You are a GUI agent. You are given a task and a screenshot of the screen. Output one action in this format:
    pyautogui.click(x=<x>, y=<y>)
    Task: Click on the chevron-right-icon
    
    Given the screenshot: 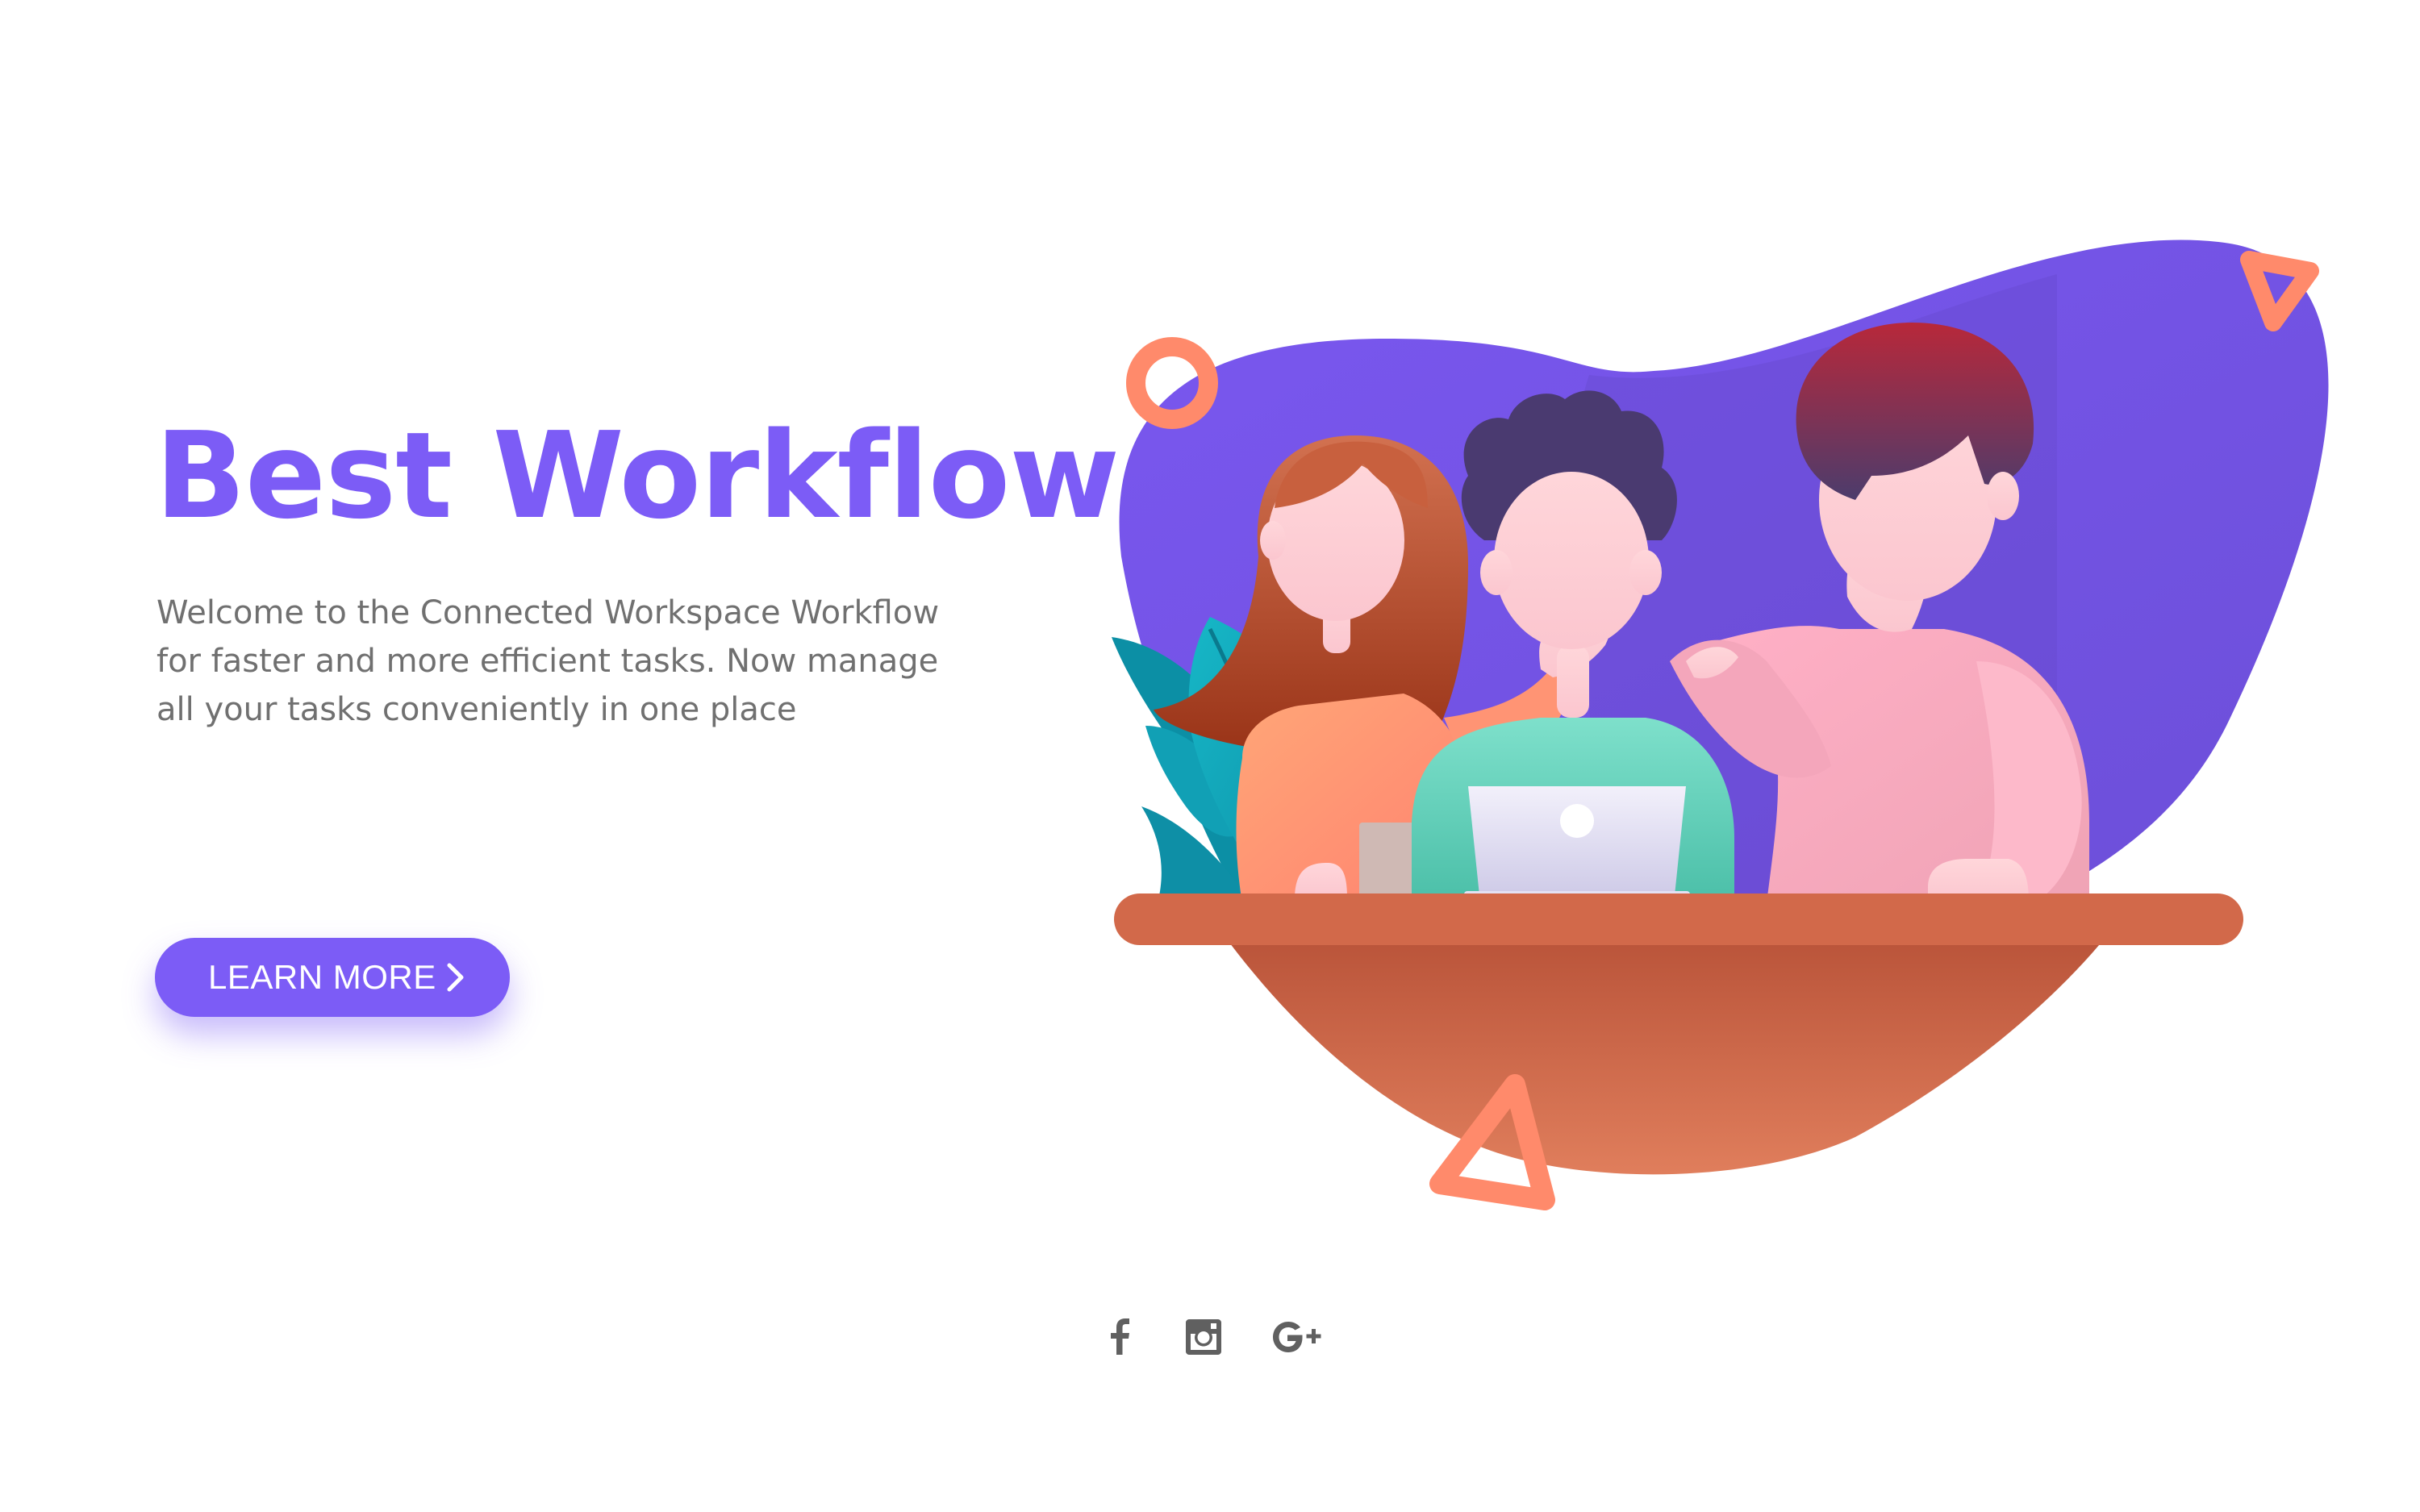 What is the action you would take?
    pyautogui.click(x=456, y=978)
    